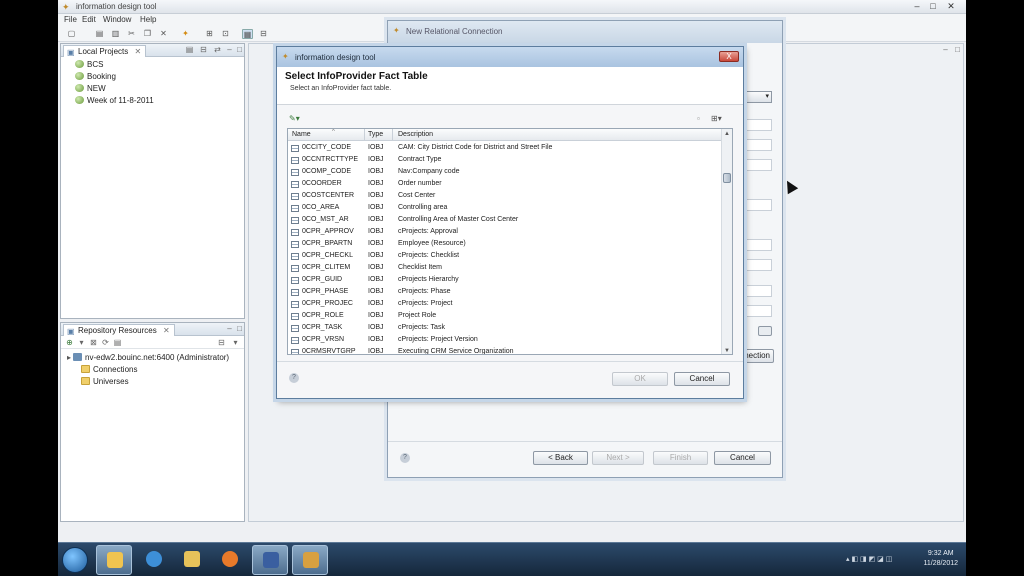  What do you see at coordinates (270, 560) in the screenshot?
I see `taskbar-save-app` at bounding box center [270, 560].